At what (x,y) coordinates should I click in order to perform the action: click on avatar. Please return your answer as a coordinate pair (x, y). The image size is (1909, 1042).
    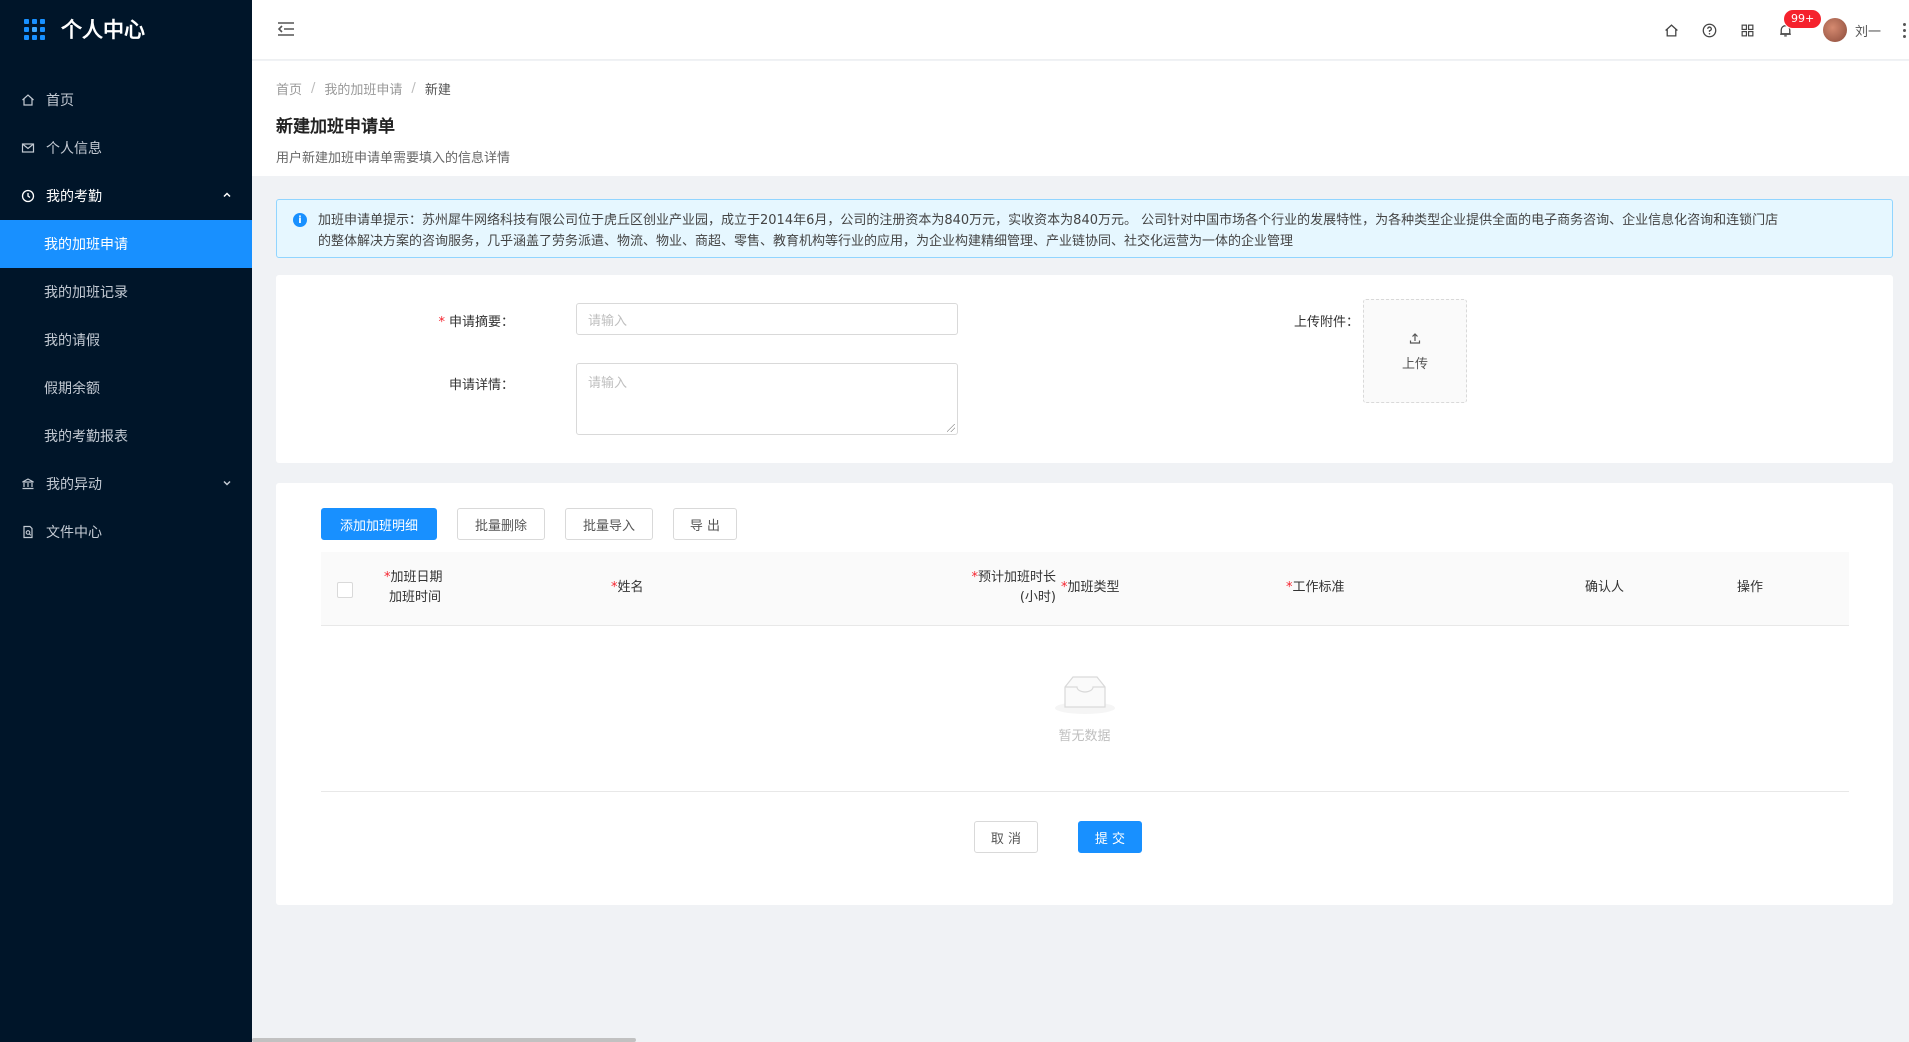
    Looking at the image, I should click on (1834, 30).